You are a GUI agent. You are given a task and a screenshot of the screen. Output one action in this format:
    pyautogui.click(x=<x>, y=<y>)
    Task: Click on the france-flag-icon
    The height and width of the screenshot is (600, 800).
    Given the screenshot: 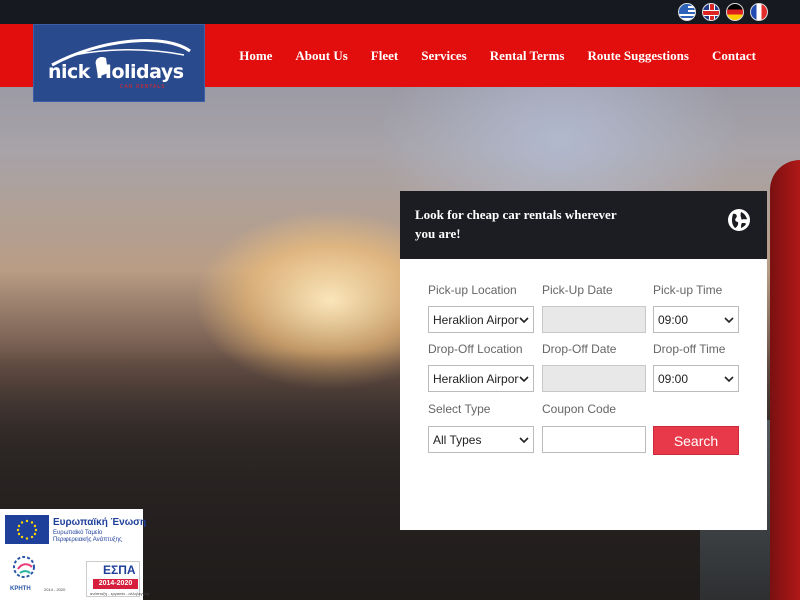 What is the action you would take?
    pyautogui.click(x=759, y=12)
    